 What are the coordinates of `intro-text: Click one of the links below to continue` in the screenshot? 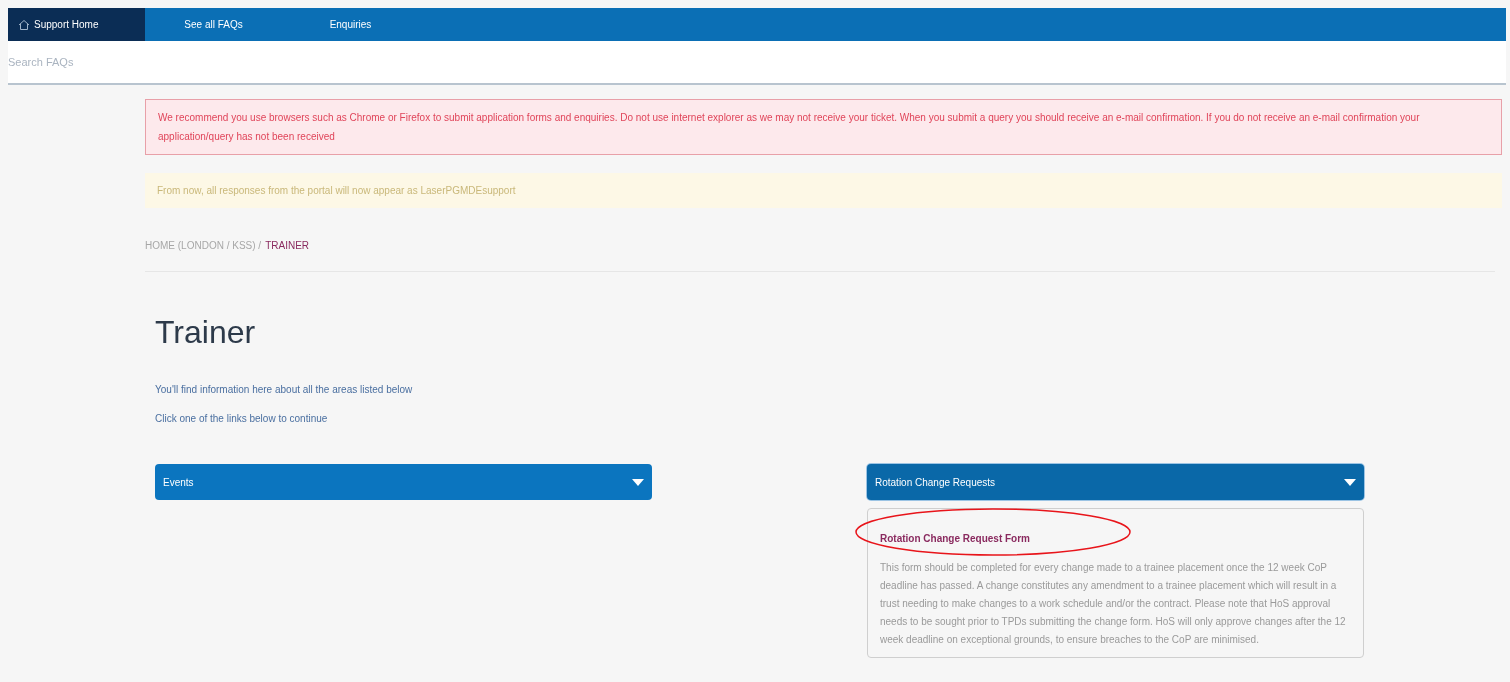 It's located at (242, 419).